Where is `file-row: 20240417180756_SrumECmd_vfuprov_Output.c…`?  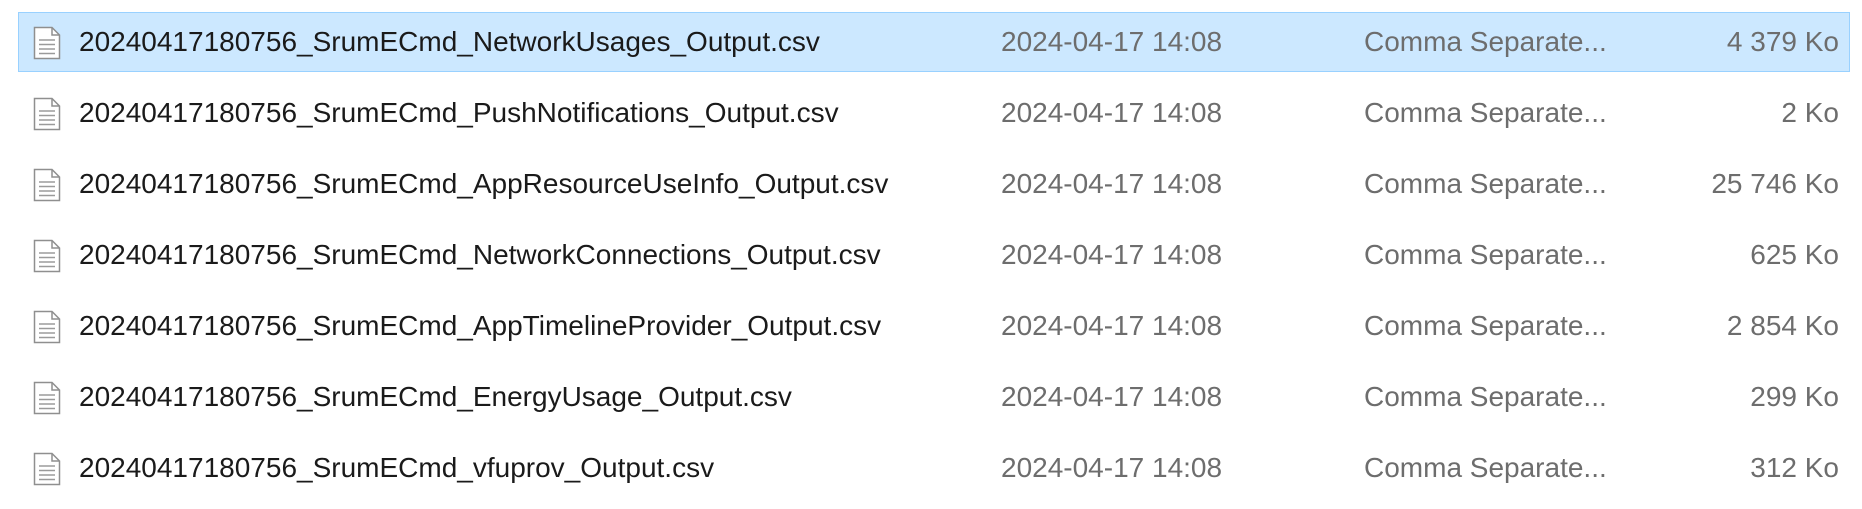
file-row: 20240417180756_SrumECmd_vfuprov_Output.c… is located at coordinates (934, 468).